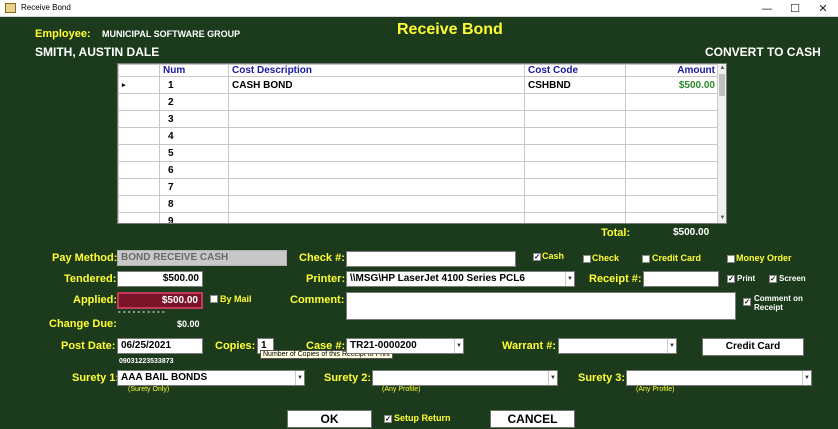 This screenshot has width=838, height=429. What do you see at coordinates (541, 306) in the screenshot?
I see `comment-input` at bounding box center [541, 306].